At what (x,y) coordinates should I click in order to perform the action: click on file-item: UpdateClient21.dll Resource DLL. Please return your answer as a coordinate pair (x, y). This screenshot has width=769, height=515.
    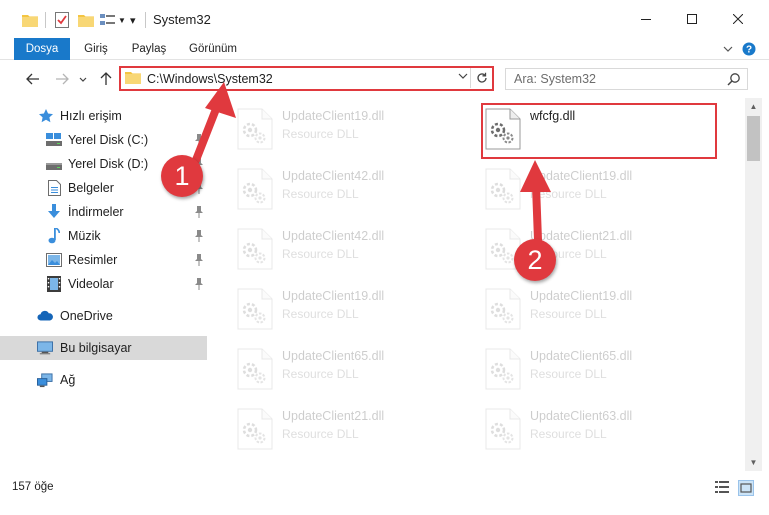
    Looking at the image, I should click on (356, 430).